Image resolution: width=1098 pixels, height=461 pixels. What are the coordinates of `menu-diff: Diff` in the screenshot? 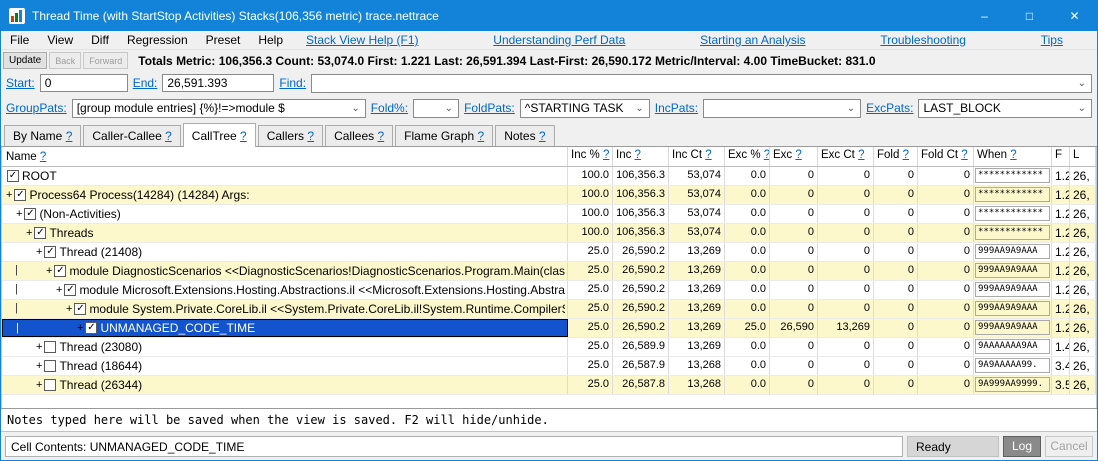 It's located at (100, 40).